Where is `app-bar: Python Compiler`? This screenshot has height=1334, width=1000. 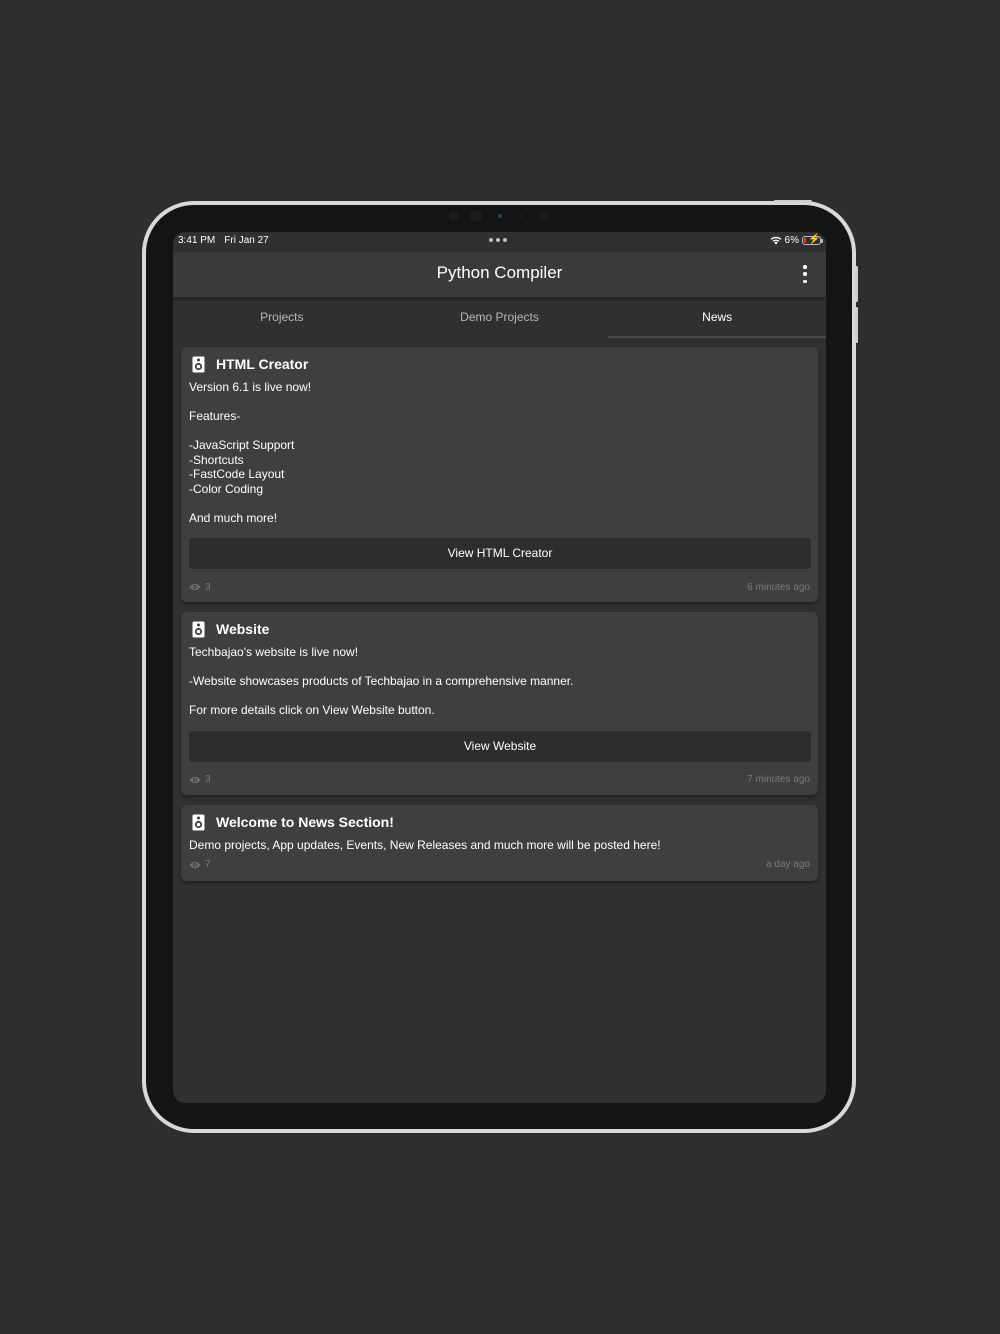
app-bar: Python Compiler is located at coordinates (499, 274).